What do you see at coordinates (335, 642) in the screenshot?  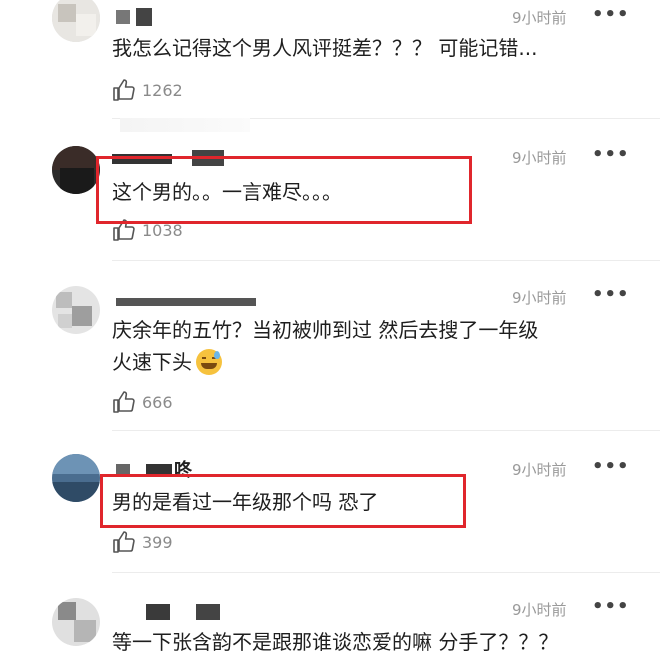 I see `comment-text: 等一下张含韵不是跟那谁谈恋爱的嘛 分手了？？？` at bounding box center [335, 642].